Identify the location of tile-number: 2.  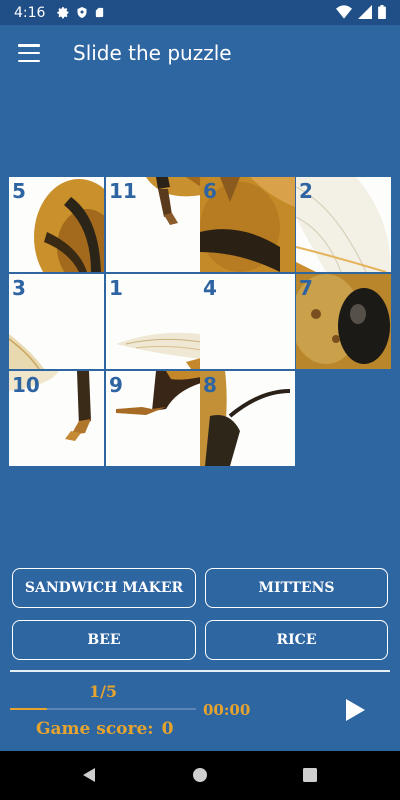
(306, 191).